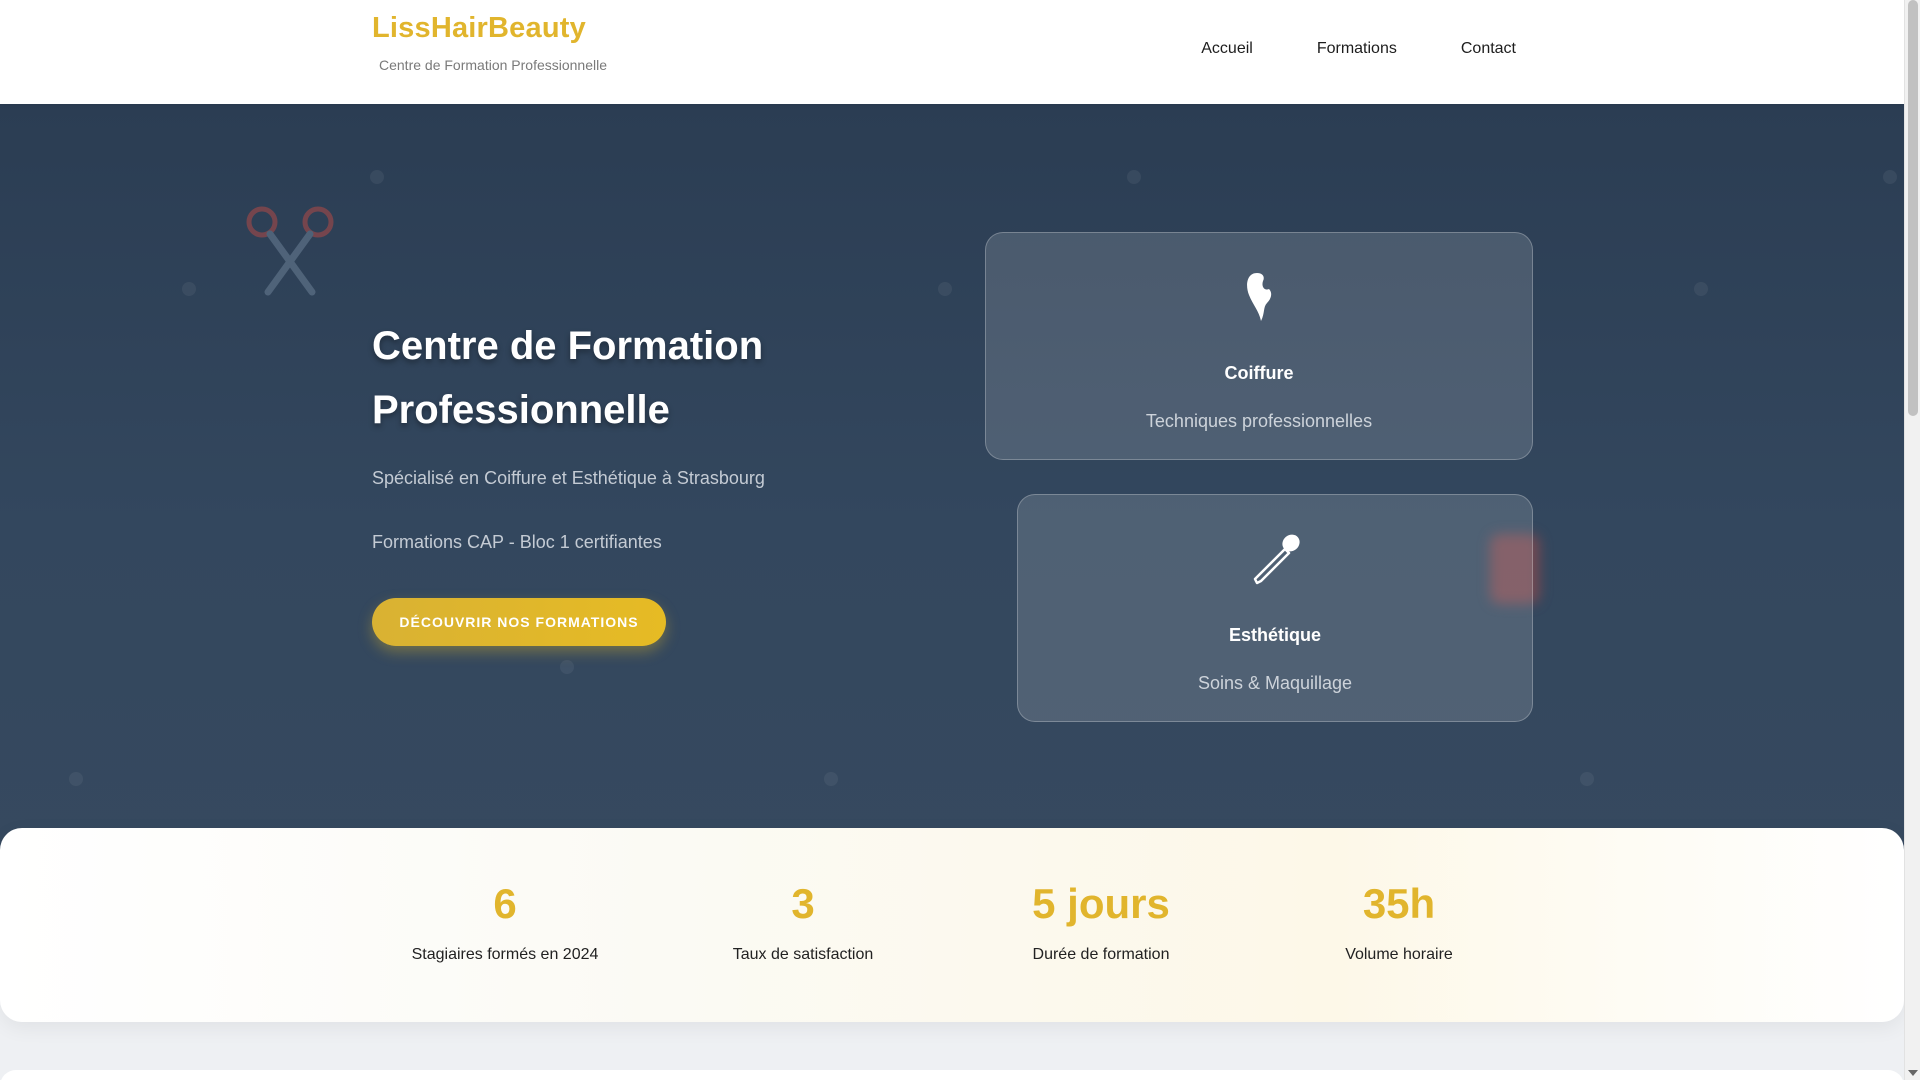 The height and width of the screenshot is (1080, 1920). I want to click on stat-value: 35h, so click(1399, 903).